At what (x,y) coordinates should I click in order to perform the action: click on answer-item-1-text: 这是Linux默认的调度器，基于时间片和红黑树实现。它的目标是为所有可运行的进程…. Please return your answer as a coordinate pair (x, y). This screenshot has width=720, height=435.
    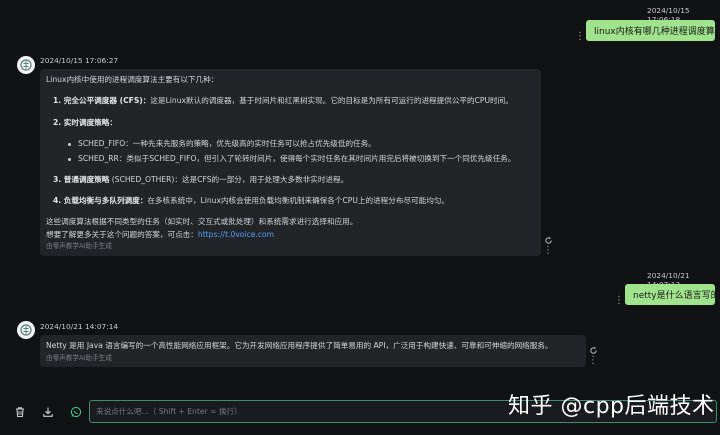
    Looking at the image, I should click on (331, 100).